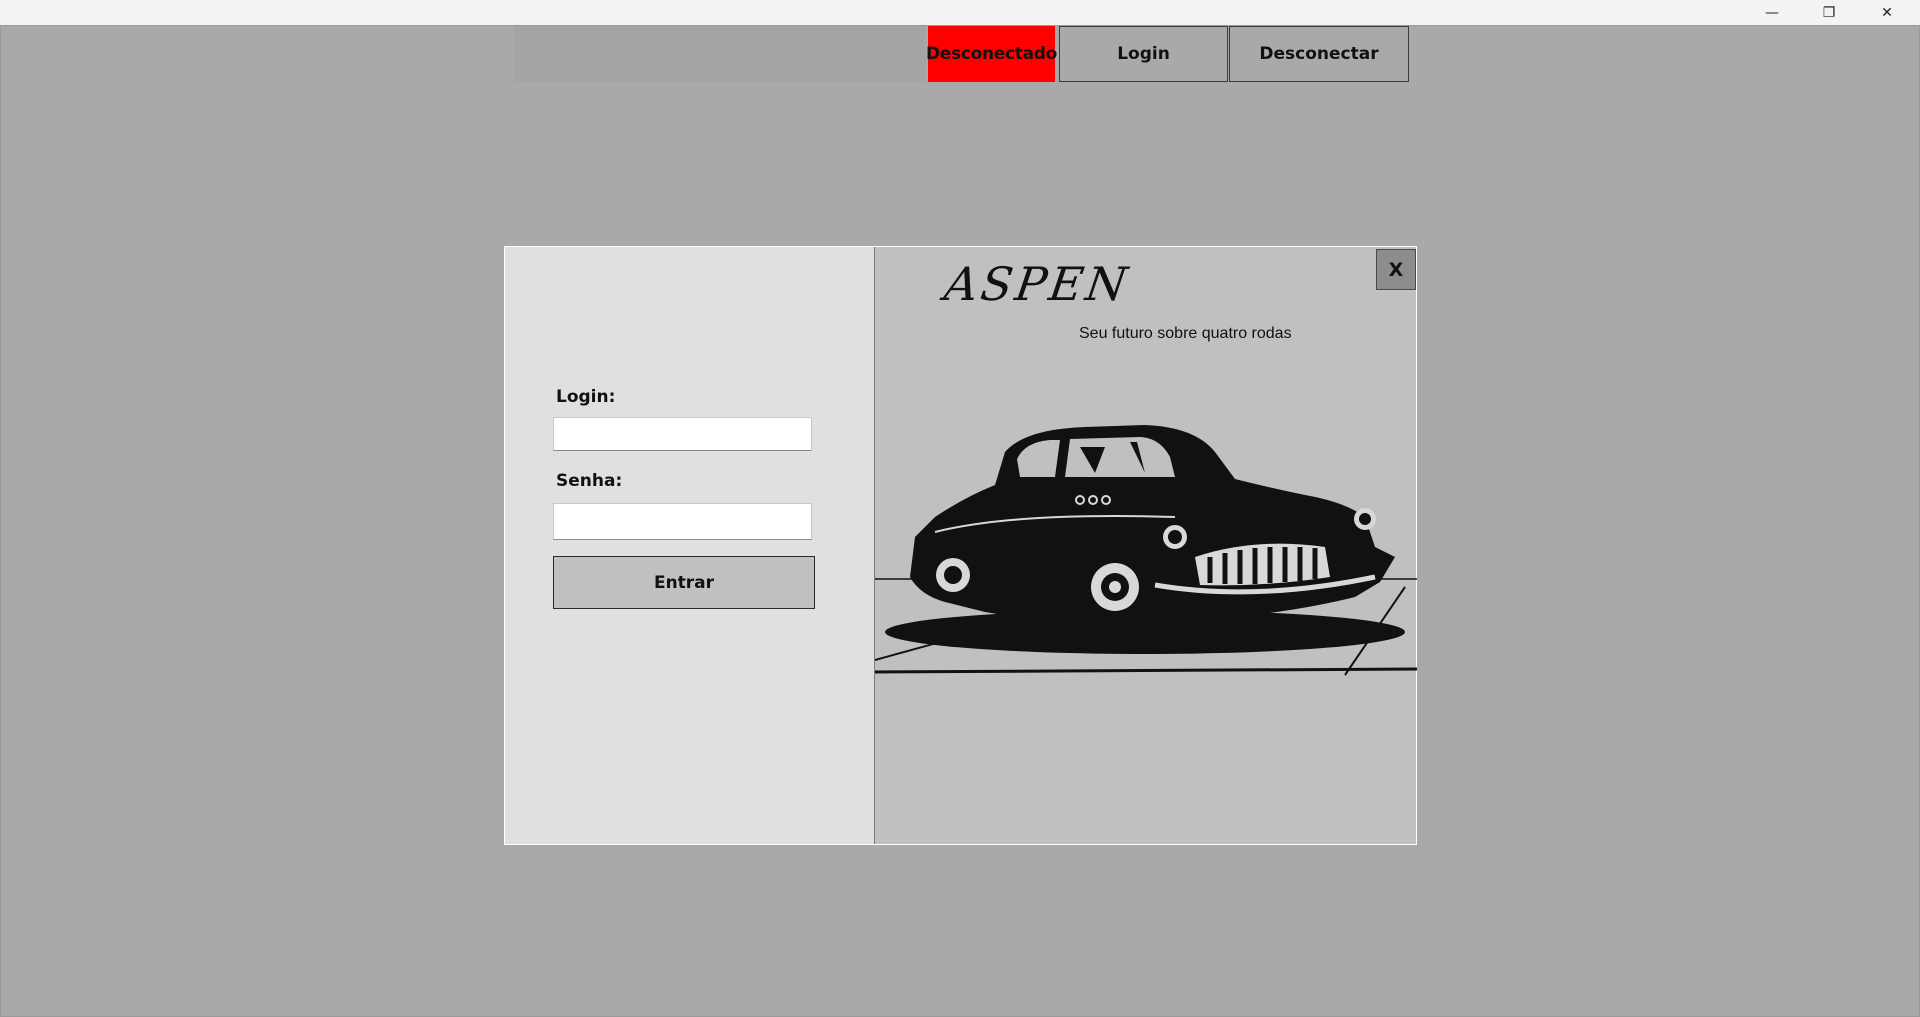 Image resolution: width=1920 pixels, height=1017 pixels. I want to click on password-input, so click(682, 521).